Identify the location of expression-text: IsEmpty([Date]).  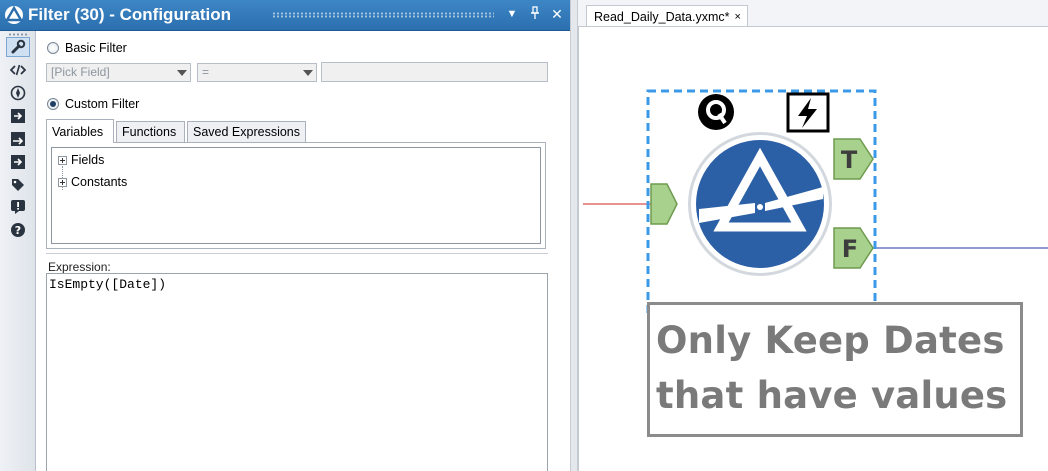
(108, 284).